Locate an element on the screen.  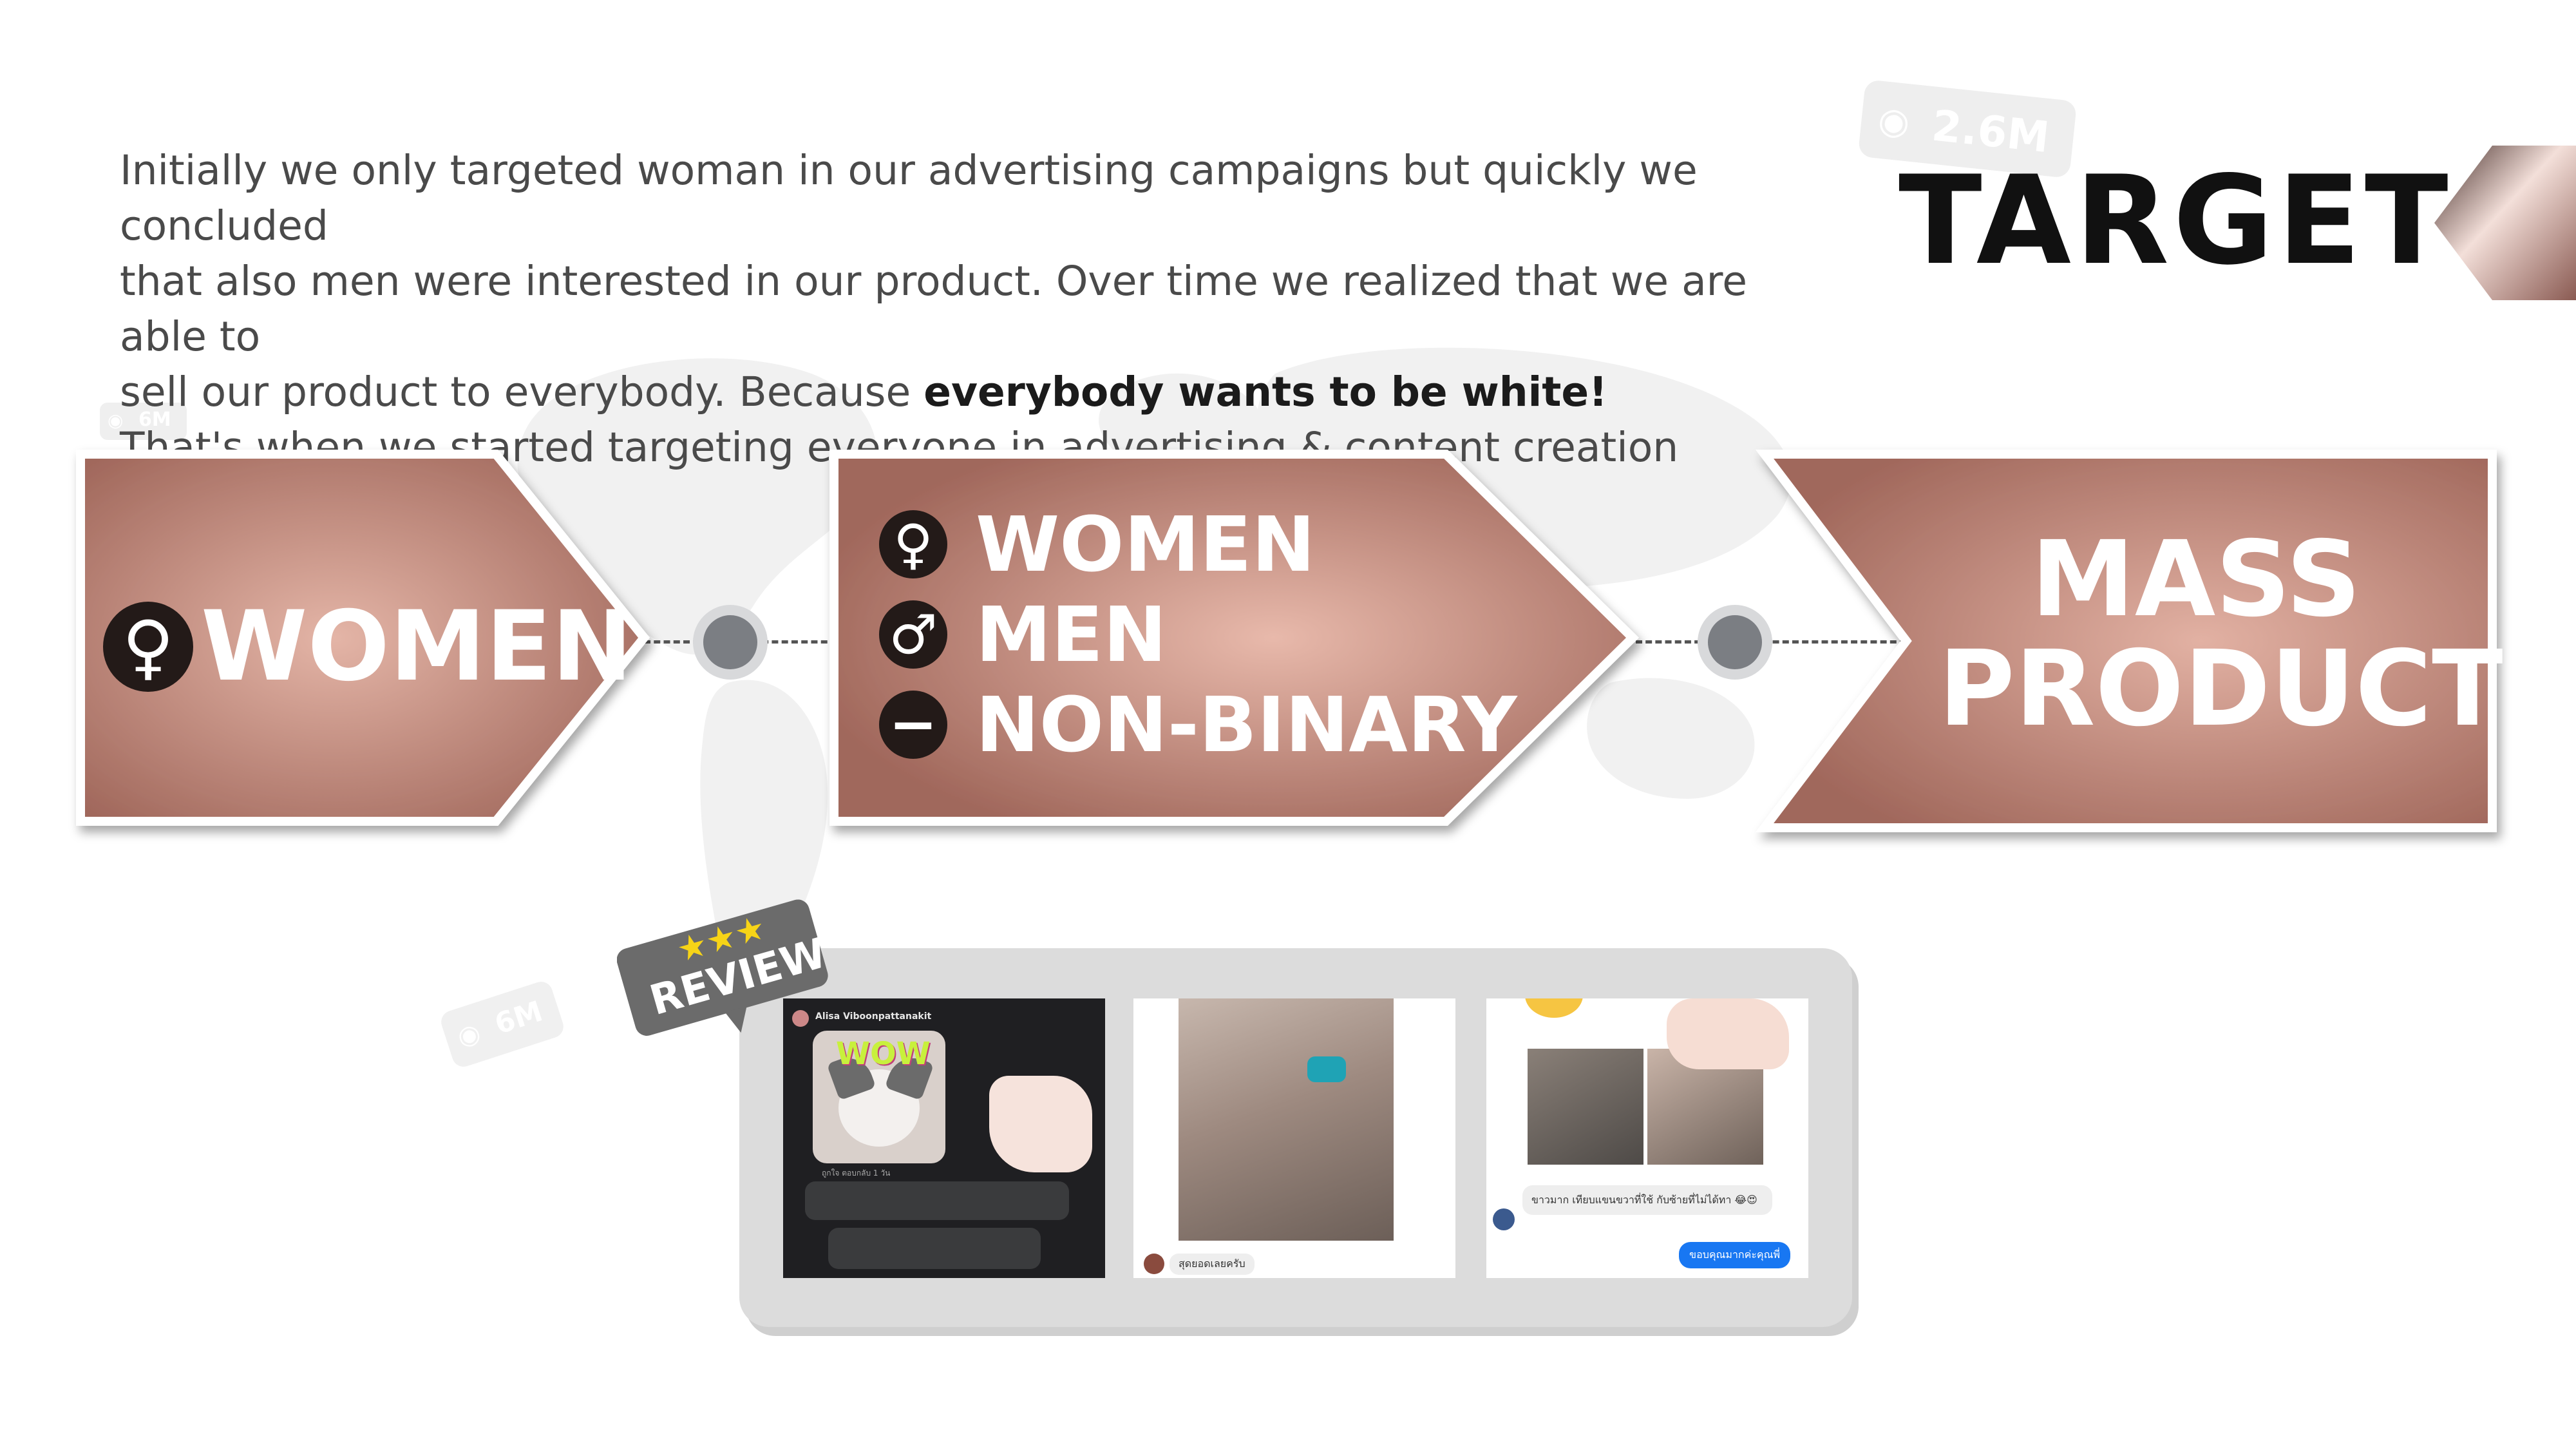
review-screenshot: สุดยอดเลยครับ is located at coordinates (1294, 1138).